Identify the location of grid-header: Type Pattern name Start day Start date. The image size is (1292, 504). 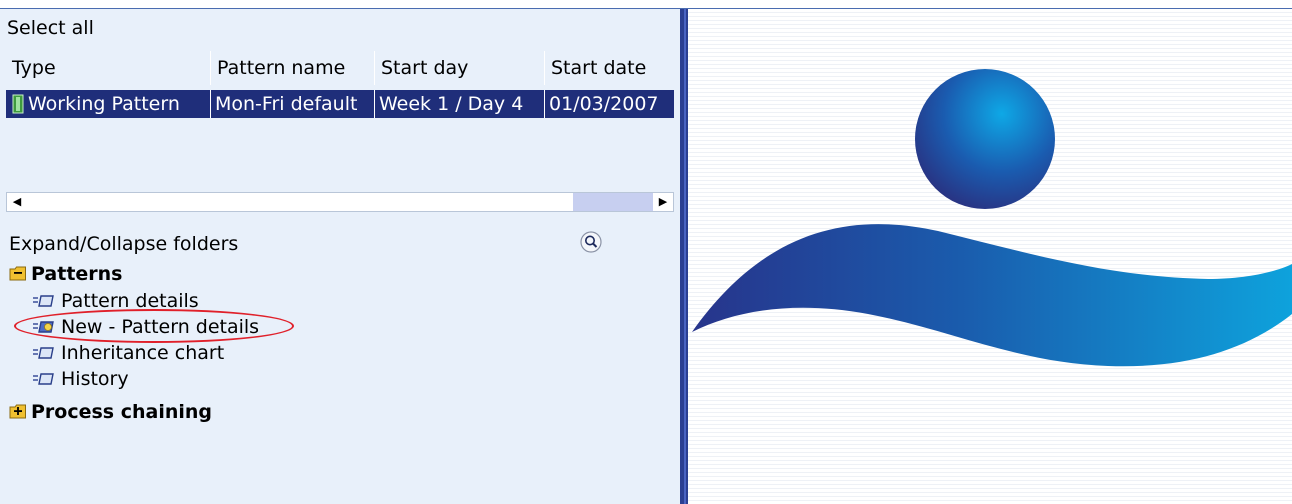
(340, 68).